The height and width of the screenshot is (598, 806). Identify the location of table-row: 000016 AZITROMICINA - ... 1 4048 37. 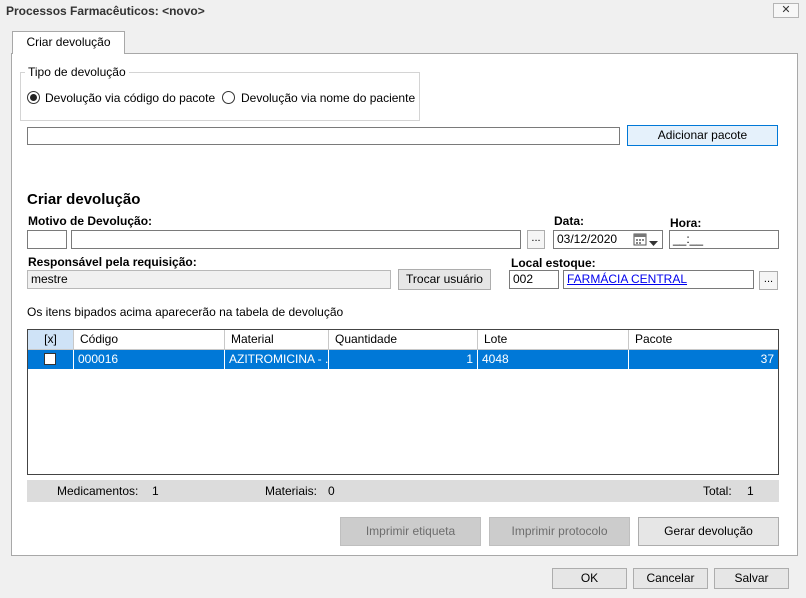
(403, 359).